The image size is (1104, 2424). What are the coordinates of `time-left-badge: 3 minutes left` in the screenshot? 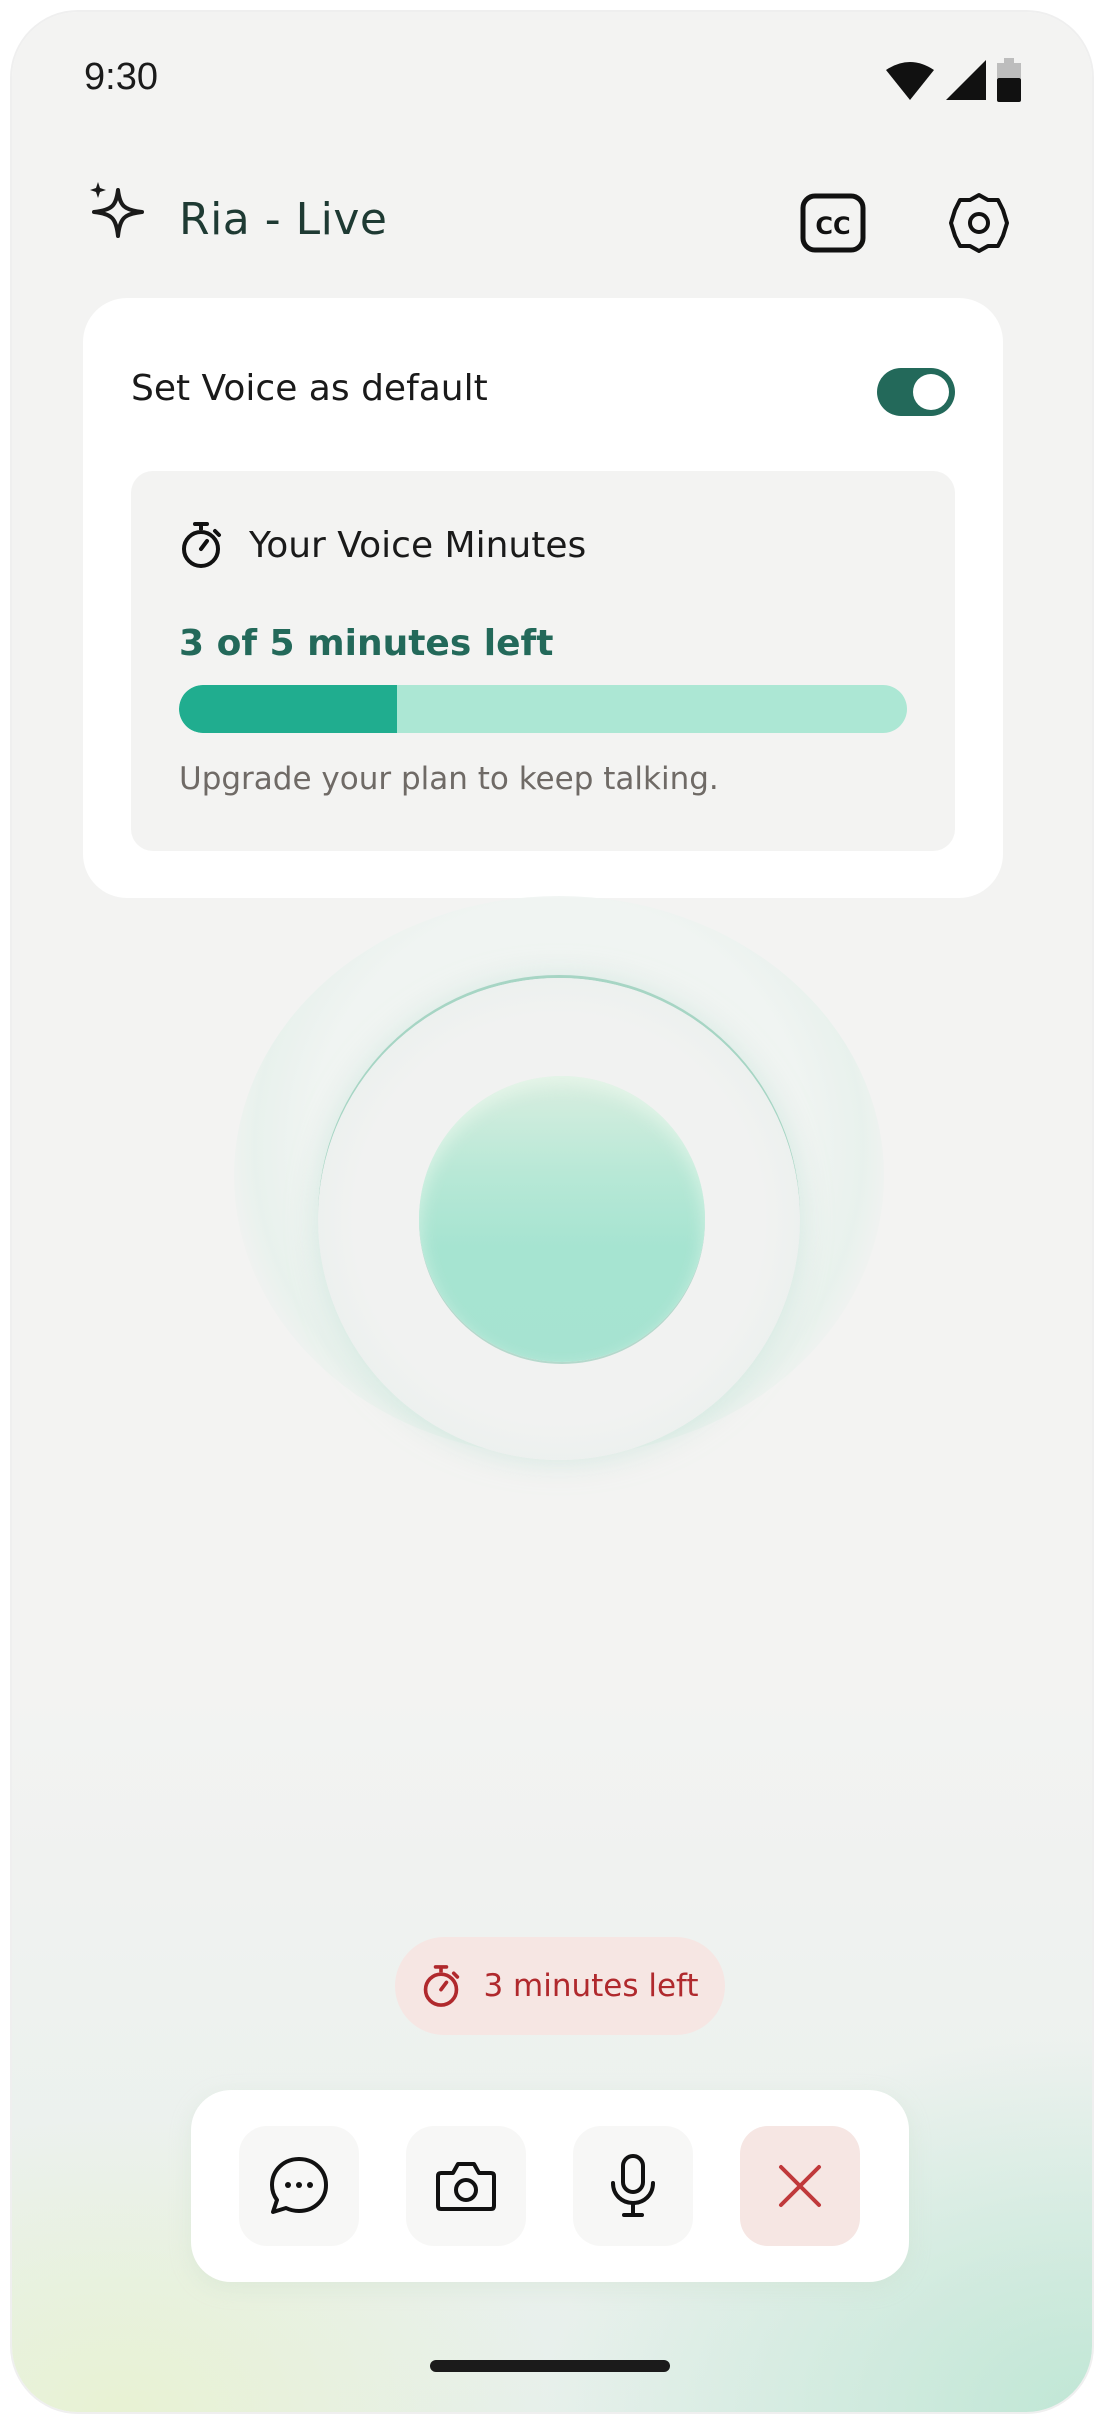 It's located at (560, 1986).